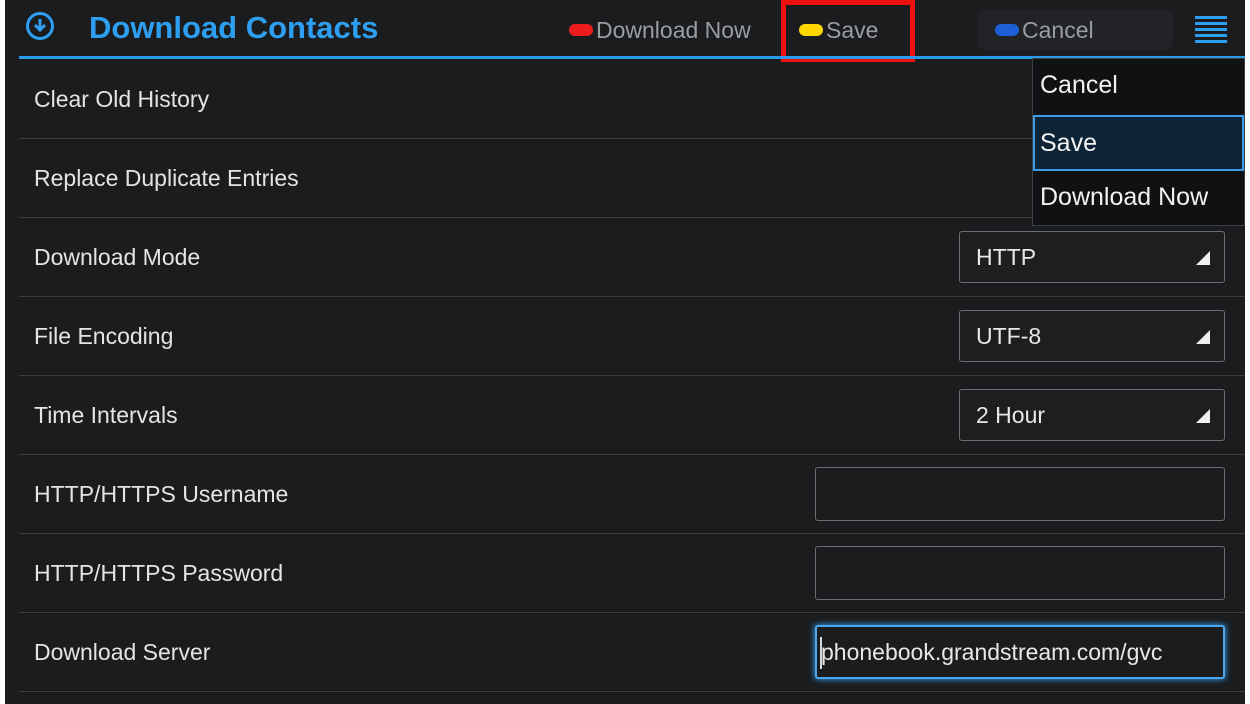 The height and width of the screenshot is (704, 1250). What do you see at coordinates (166, 178) in the screenshot?
I see `setting-label: Replace Duplicate Entries` at bounding box center [166, 178].